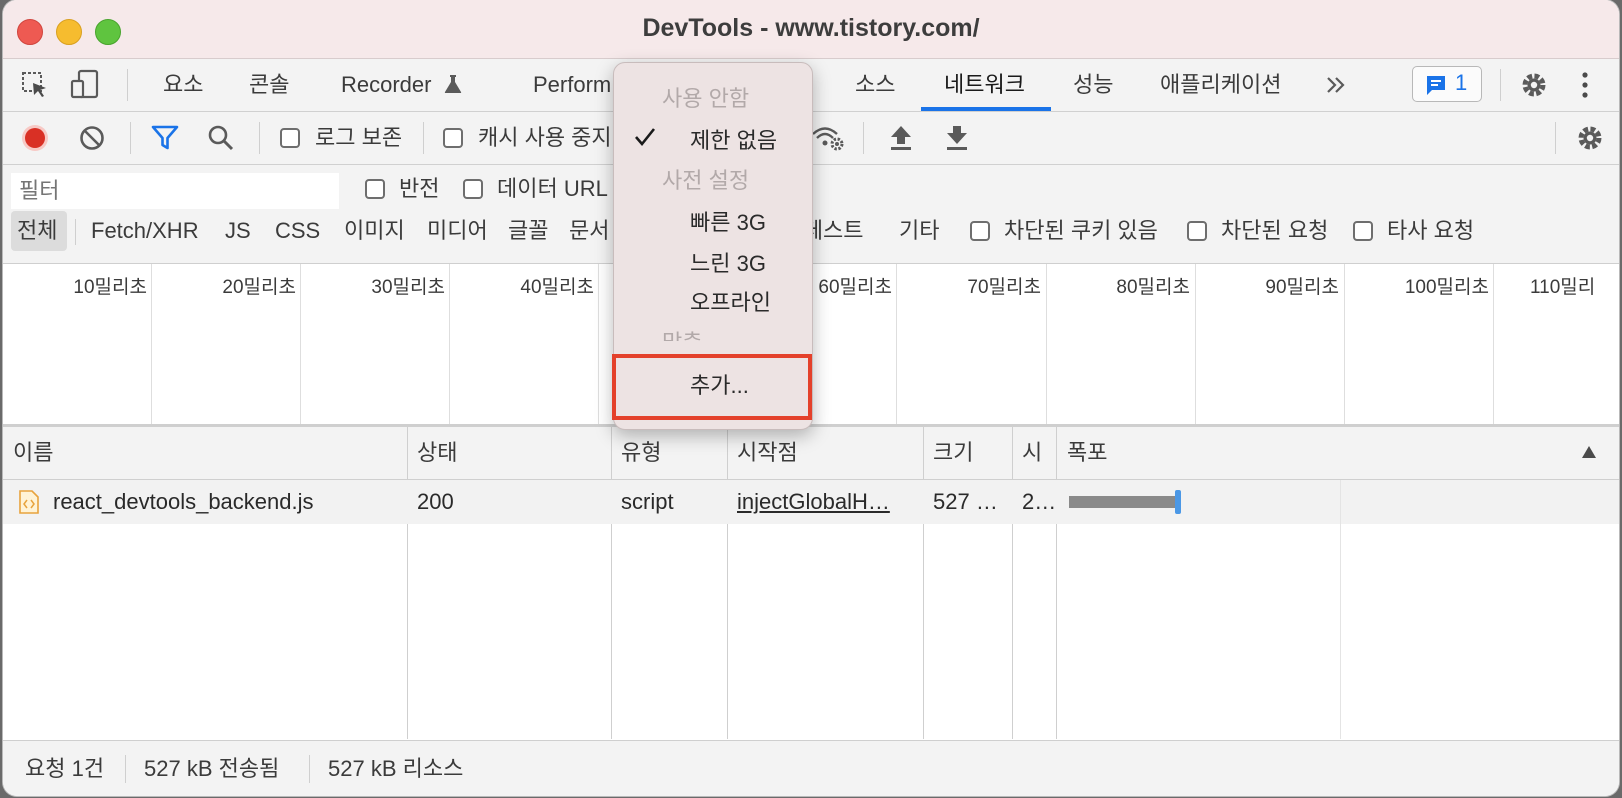 Image resolution: width=1622 pixels, height=798 pixels. What do you see at coordinates (396, 768) in the screenshot?
I see `status-resources: 527 kB 리소스` at bounding box center [396, 768].